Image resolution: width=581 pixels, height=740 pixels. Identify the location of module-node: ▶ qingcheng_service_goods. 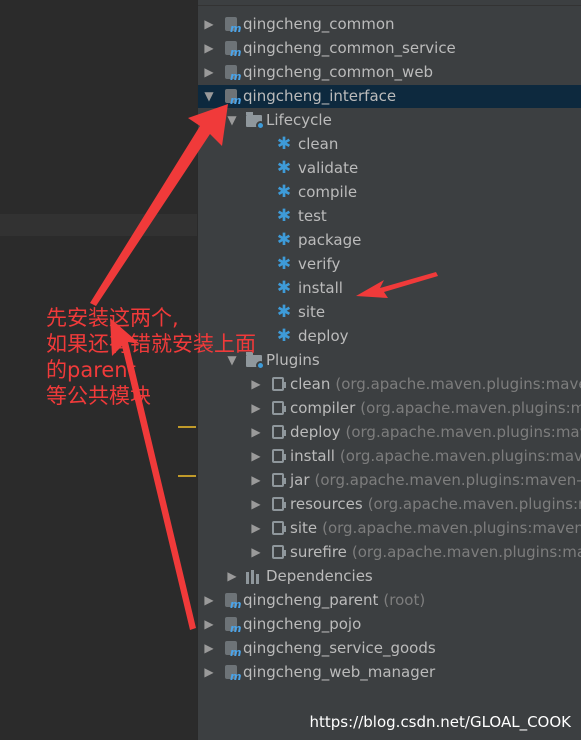
(389, 648).